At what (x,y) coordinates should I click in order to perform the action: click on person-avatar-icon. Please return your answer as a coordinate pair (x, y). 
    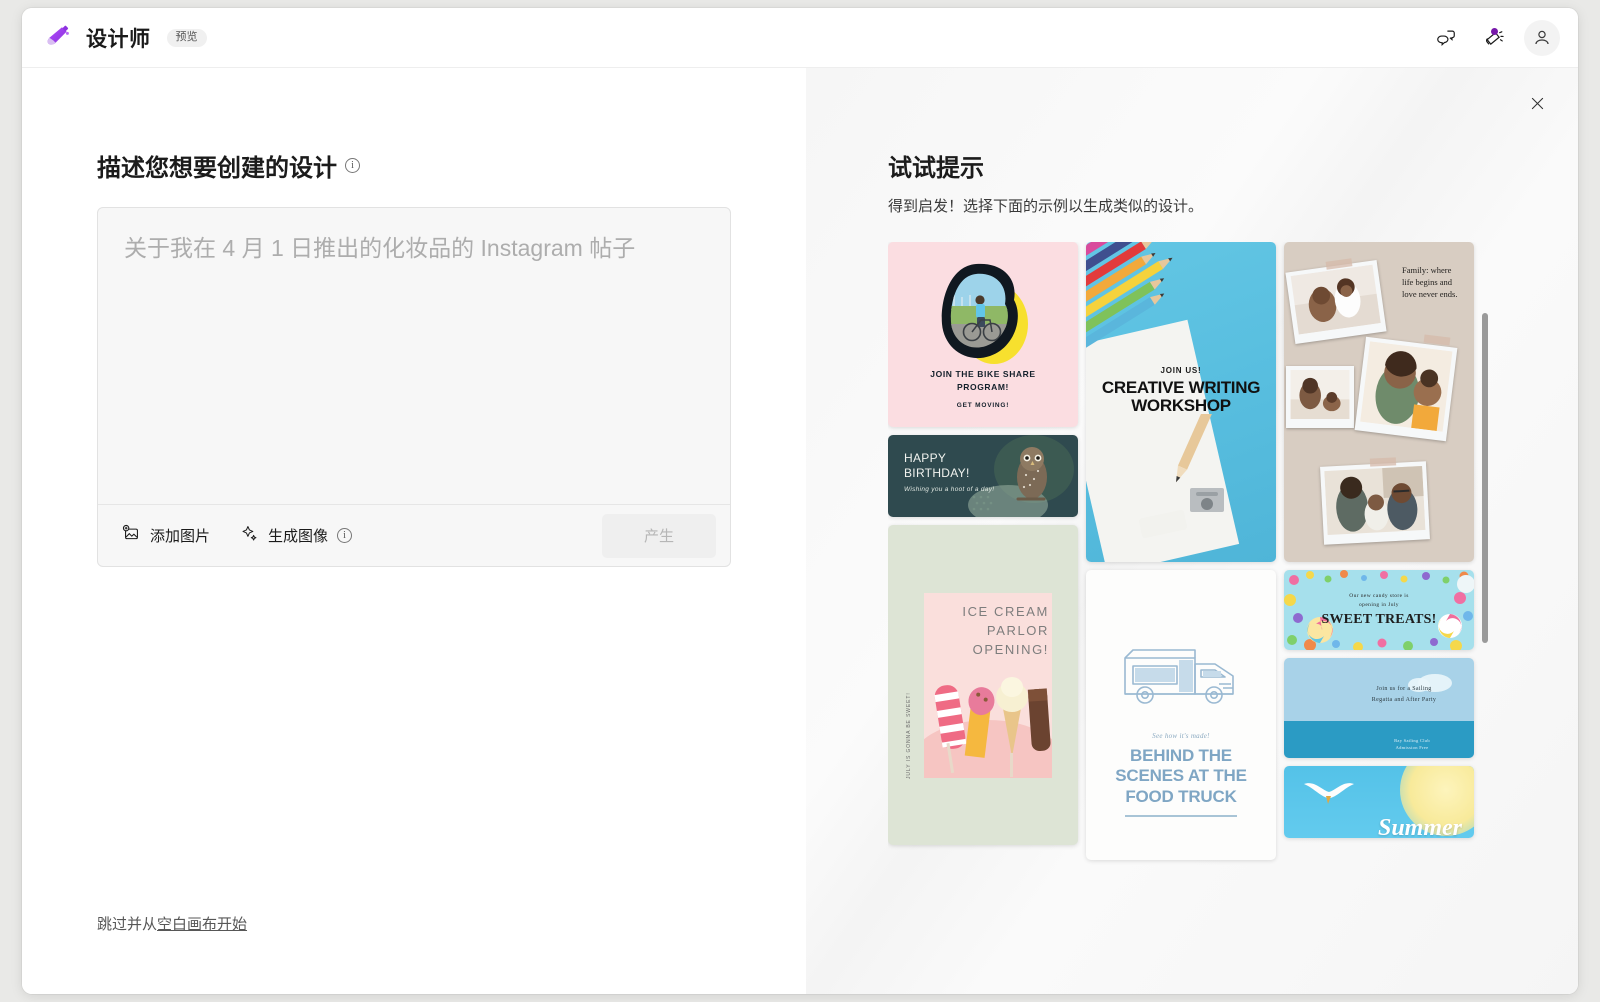
    Looking at the image, I should click on (1542, 37).